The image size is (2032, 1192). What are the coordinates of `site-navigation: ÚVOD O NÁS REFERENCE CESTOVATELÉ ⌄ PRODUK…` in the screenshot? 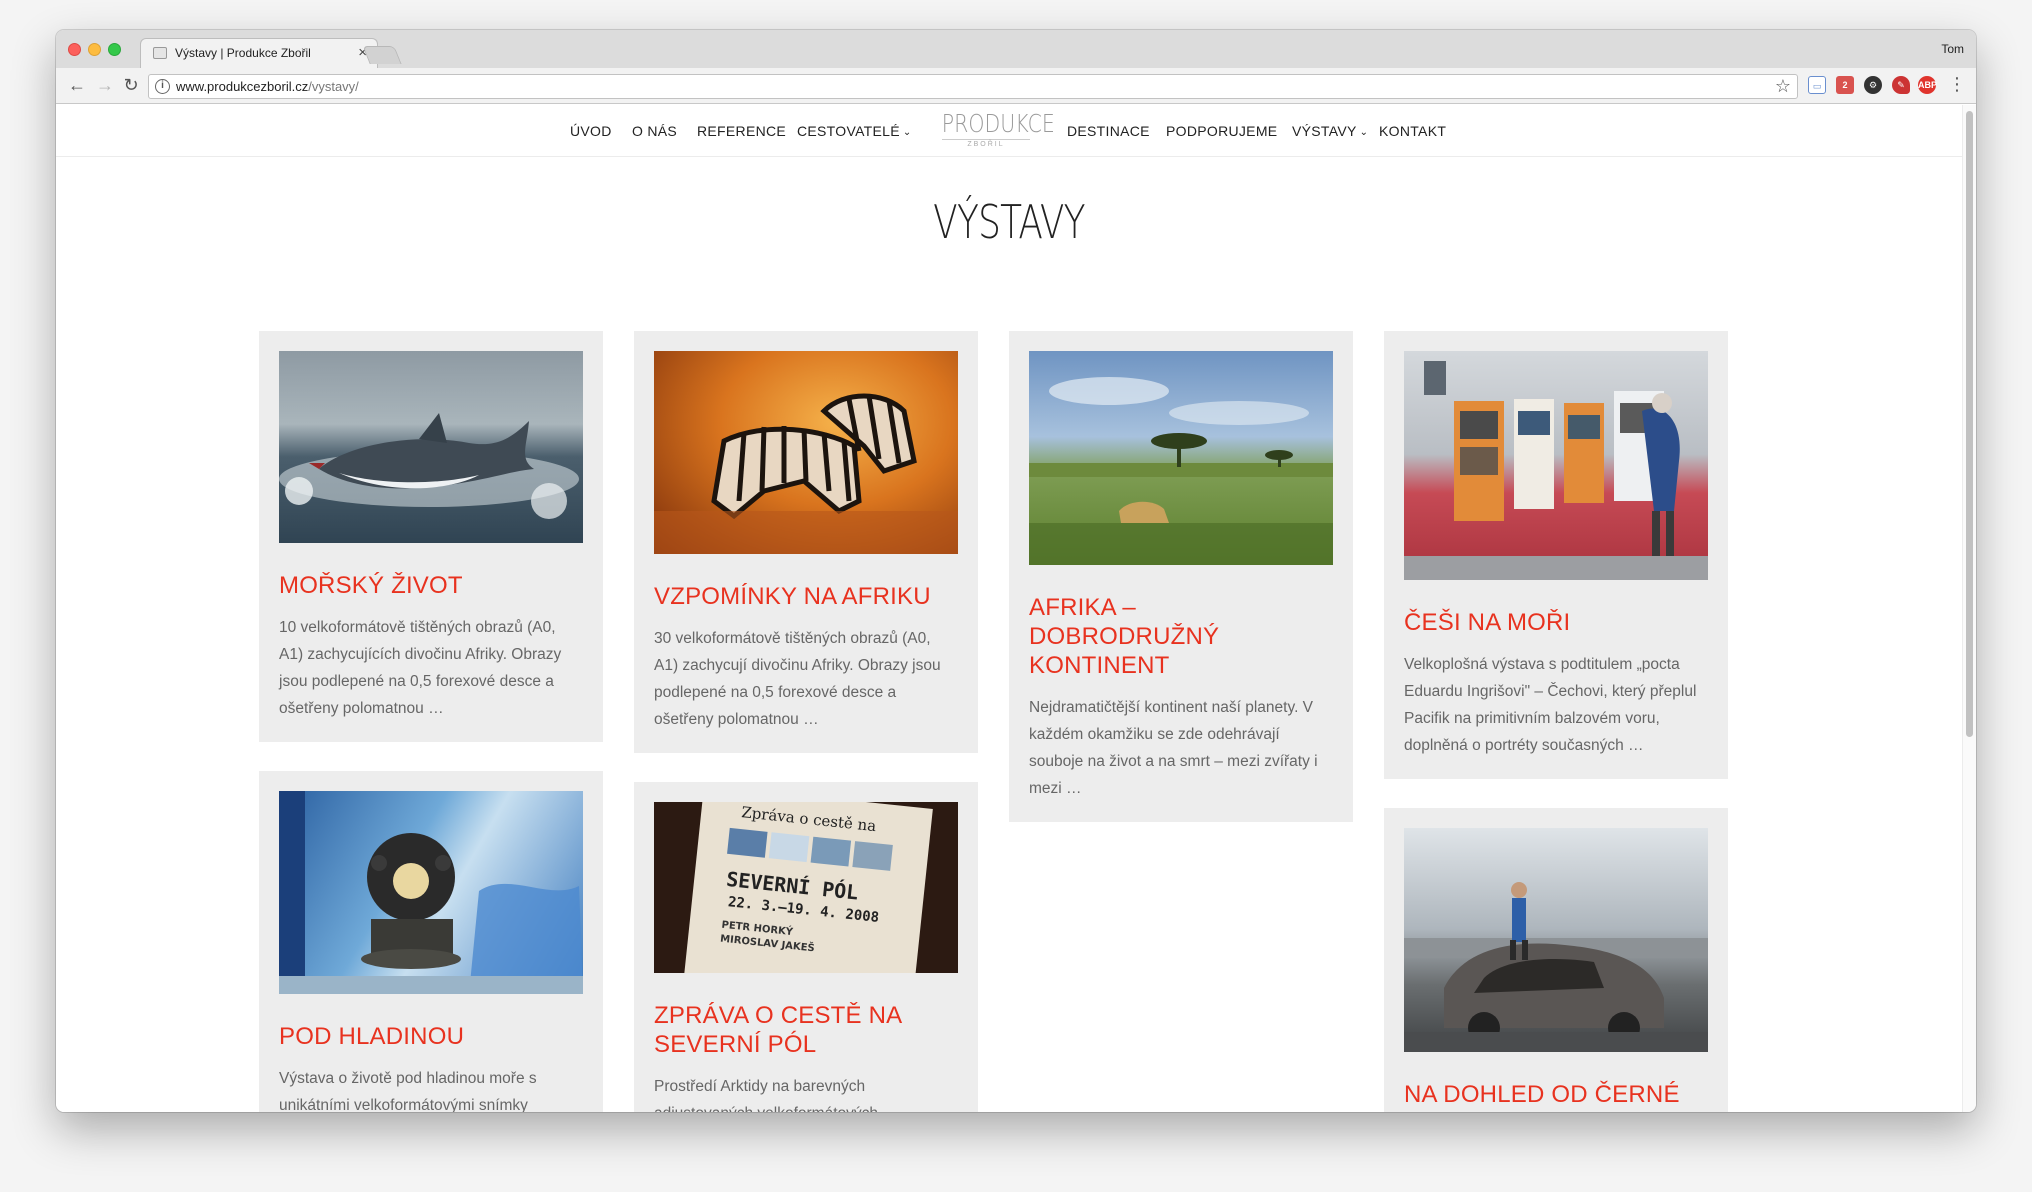 It's located at (1009, 131).